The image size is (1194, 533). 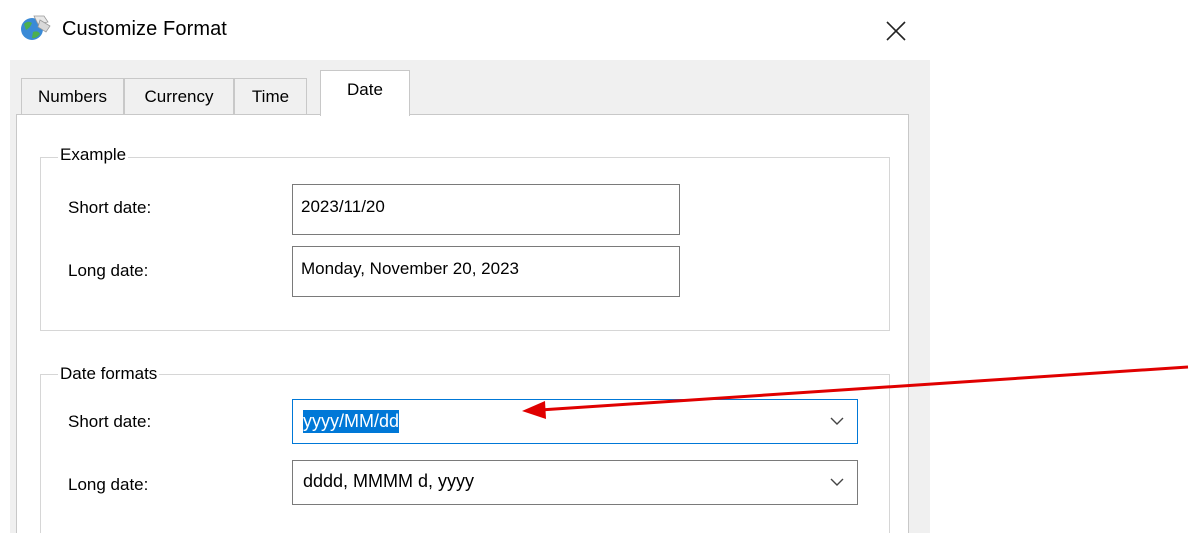 I want to click on tab-currency: Currency, so click(x=179, y=96).